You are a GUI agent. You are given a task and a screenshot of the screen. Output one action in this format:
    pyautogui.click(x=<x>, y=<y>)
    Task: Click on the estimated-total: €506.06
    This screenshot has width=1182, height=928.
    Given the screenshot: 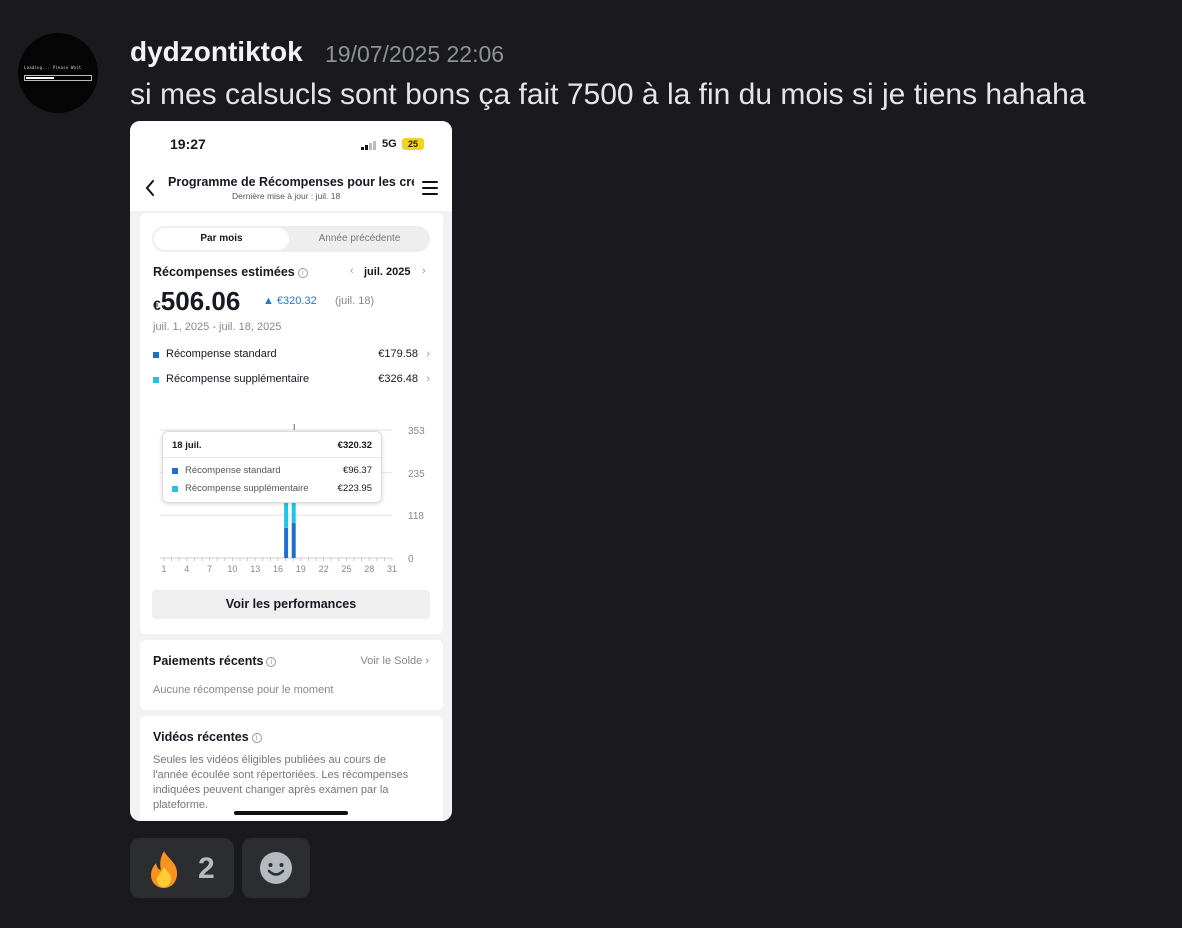 What is the action you would take?
    pyautogui.click(x=196, y=301)
    